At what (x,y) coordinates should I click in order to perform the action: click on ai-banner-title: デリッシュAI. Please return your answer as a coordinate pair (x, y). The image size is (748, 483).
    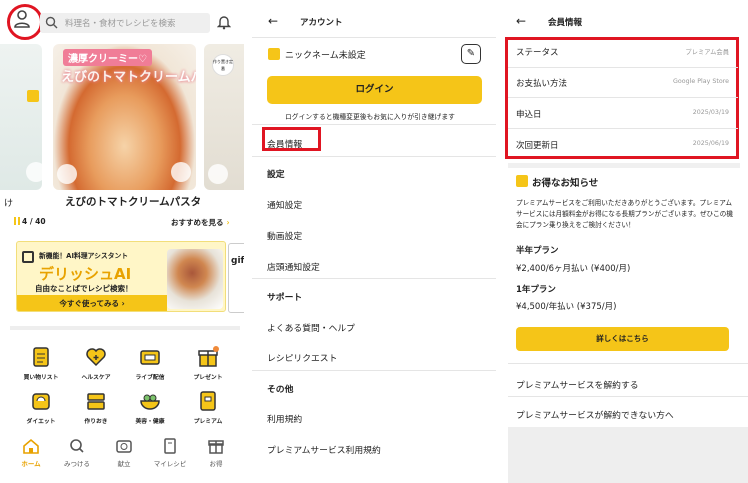
    Looking at the image, I should click on (85, 274).